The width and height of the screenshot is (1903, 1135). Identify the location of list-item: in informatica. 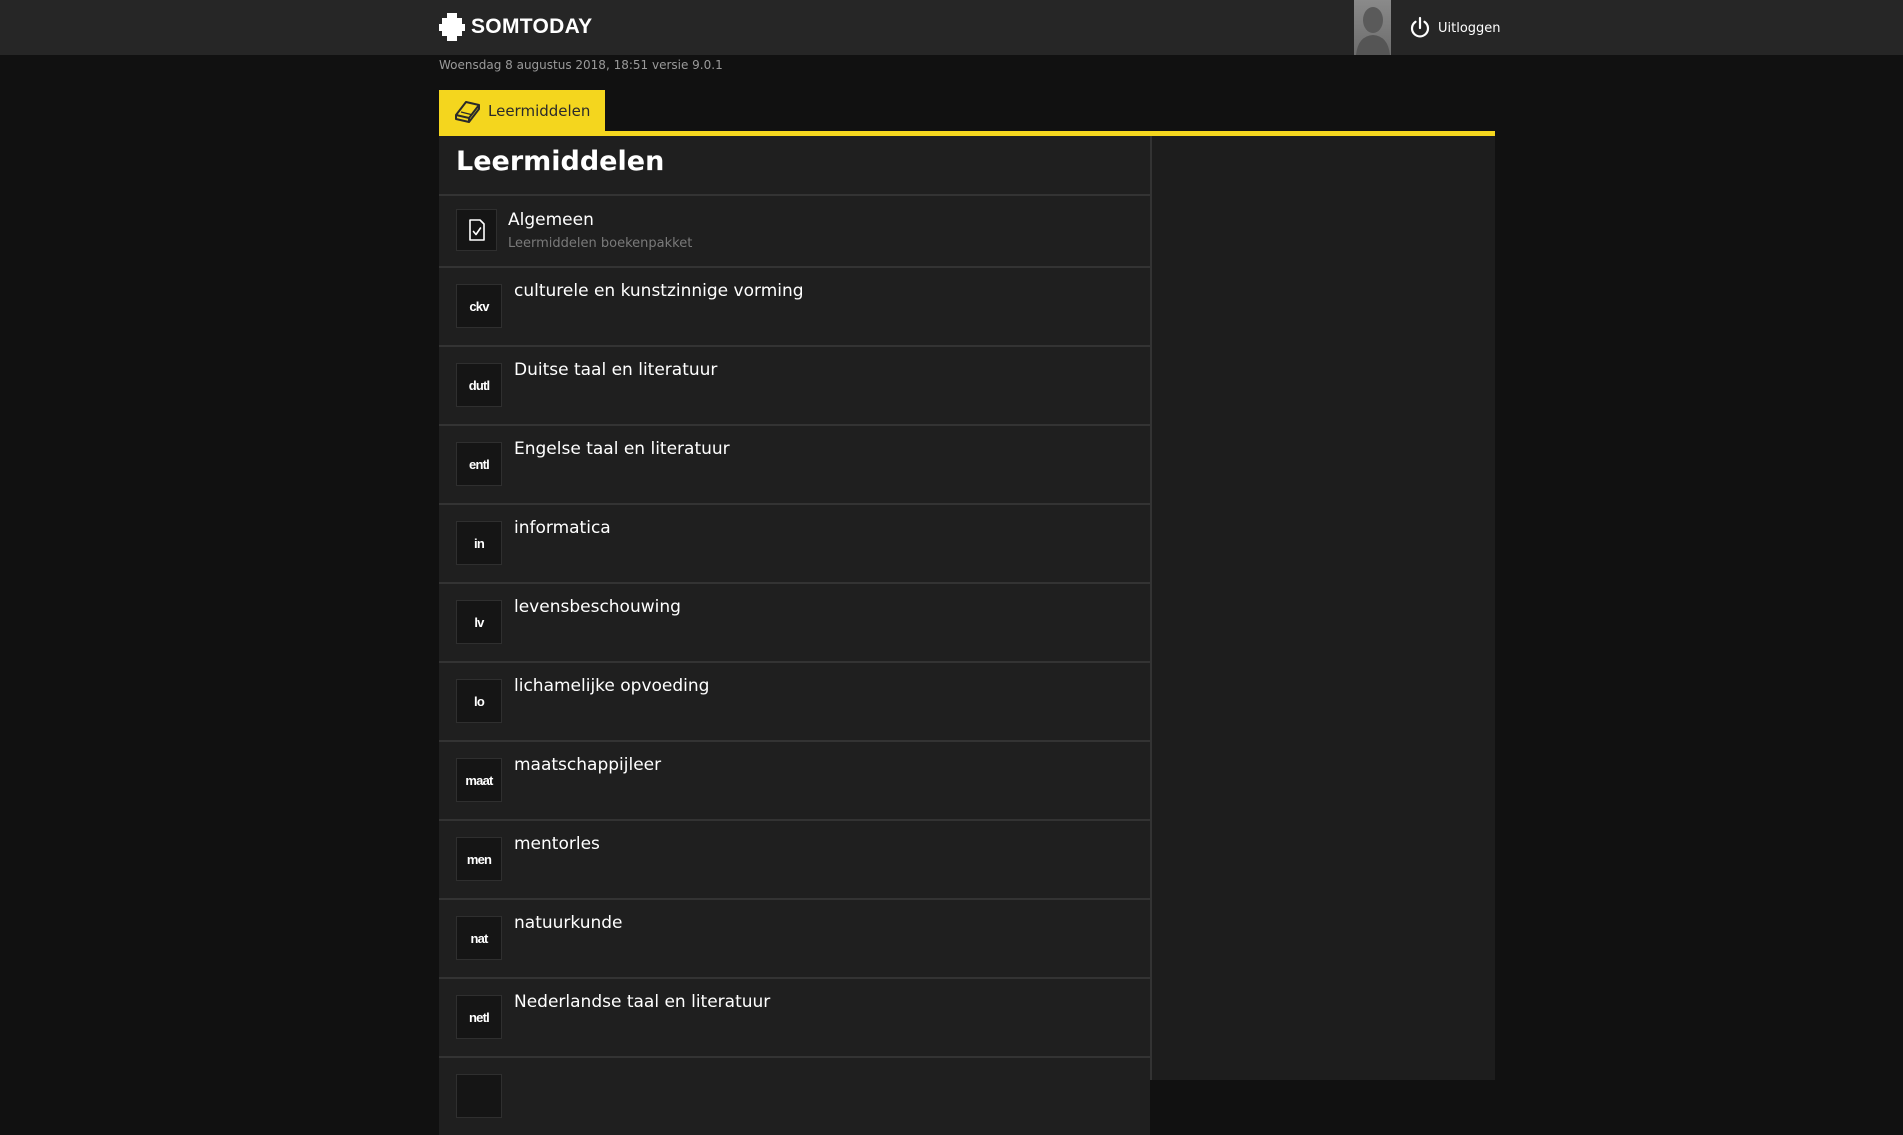
(794, 542).